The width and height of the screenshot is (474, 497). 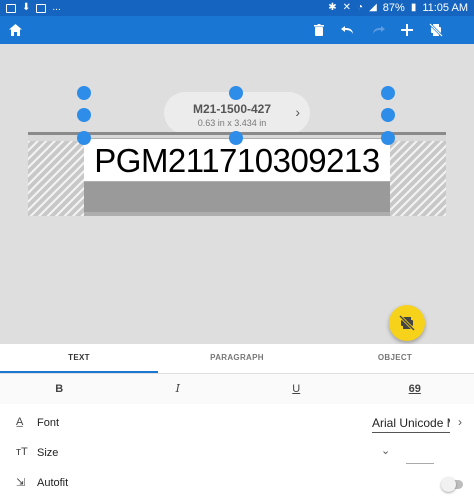 I want to click on flipboard-icon, so click(x=41, y=8).